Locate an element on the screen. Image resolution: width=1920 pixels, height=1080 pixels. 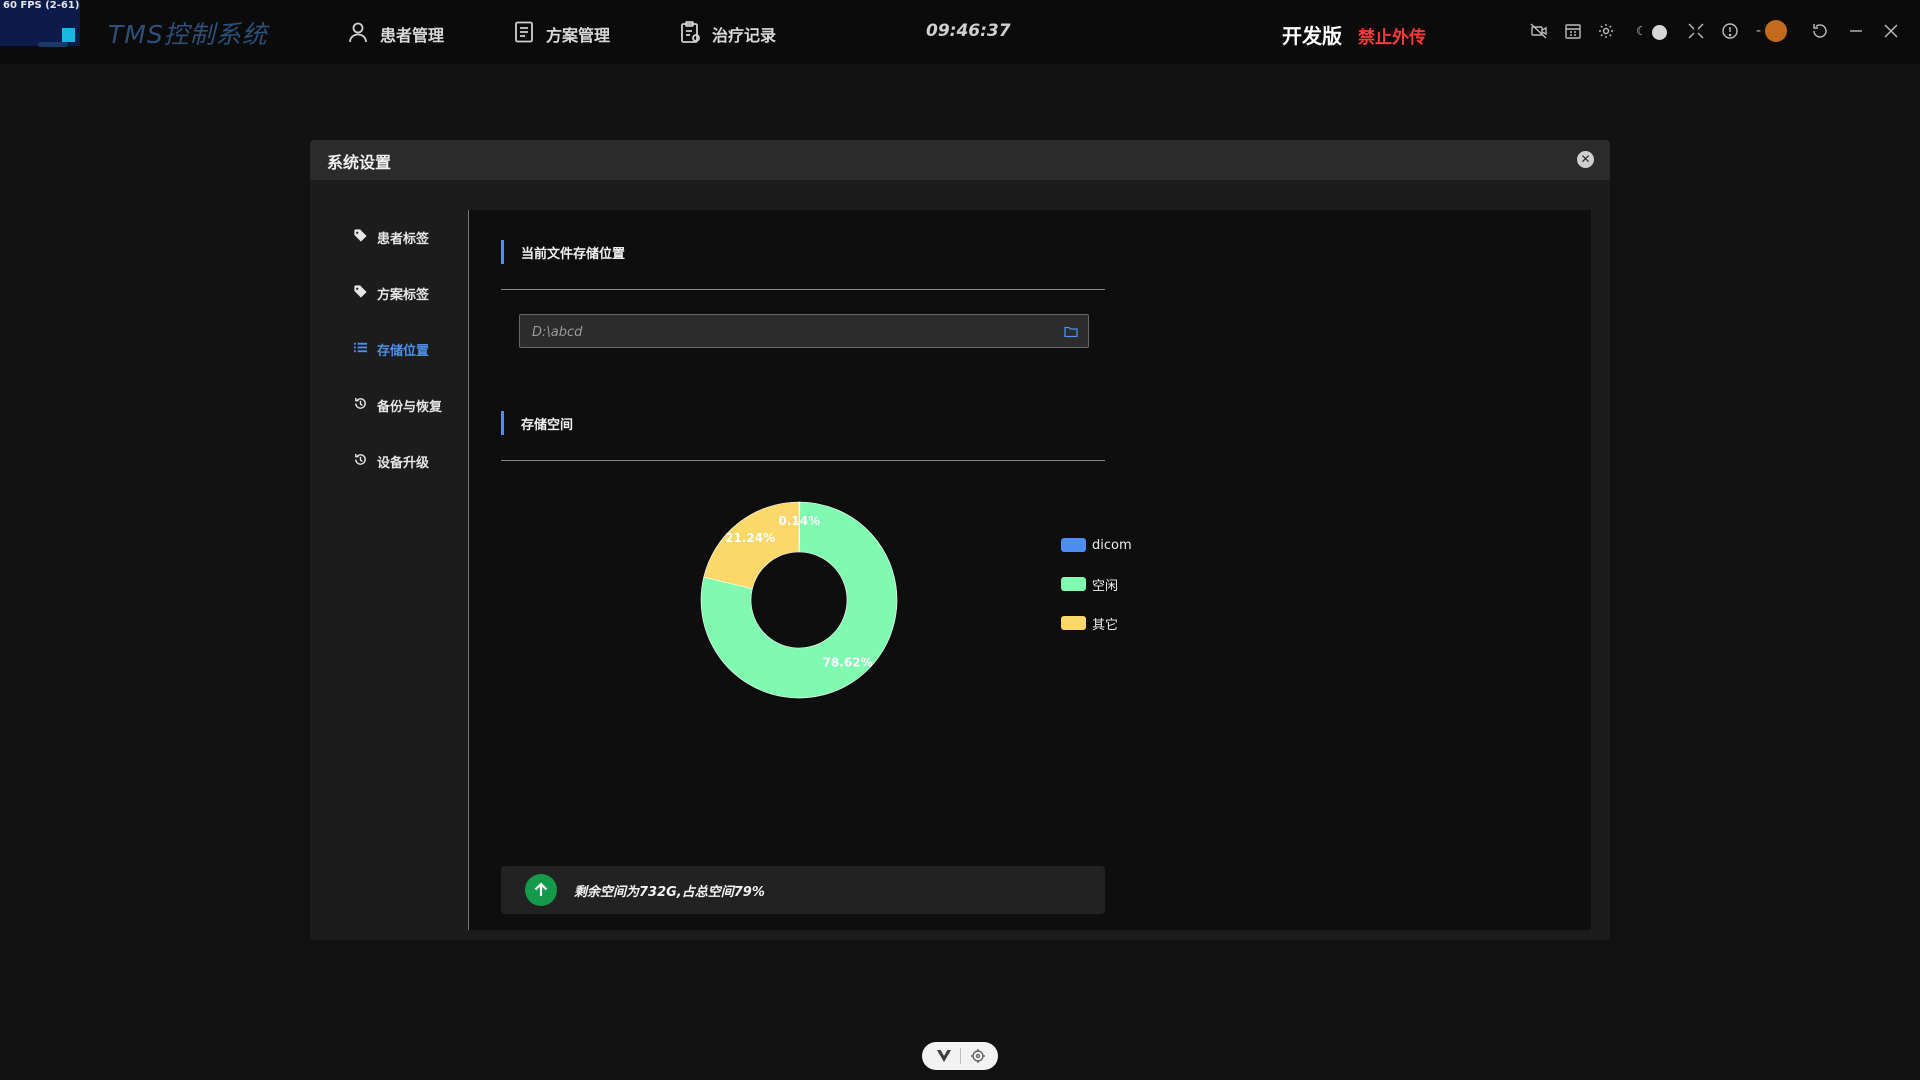
theme-toggle: ☾ is located at coordinates (1653, 32).